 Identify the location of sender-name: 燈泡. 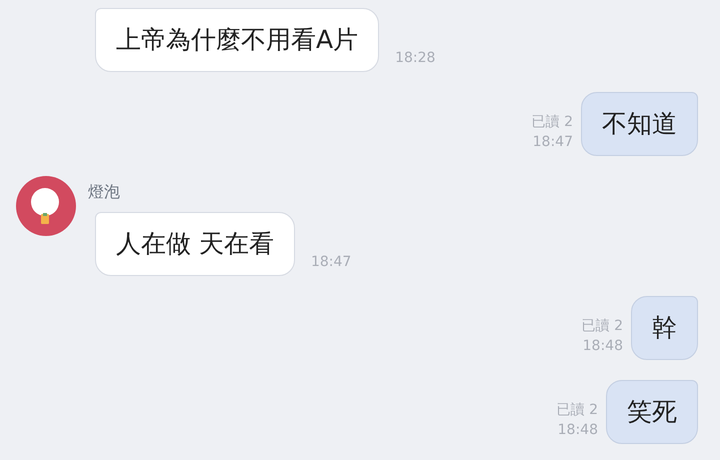
(104, 192).